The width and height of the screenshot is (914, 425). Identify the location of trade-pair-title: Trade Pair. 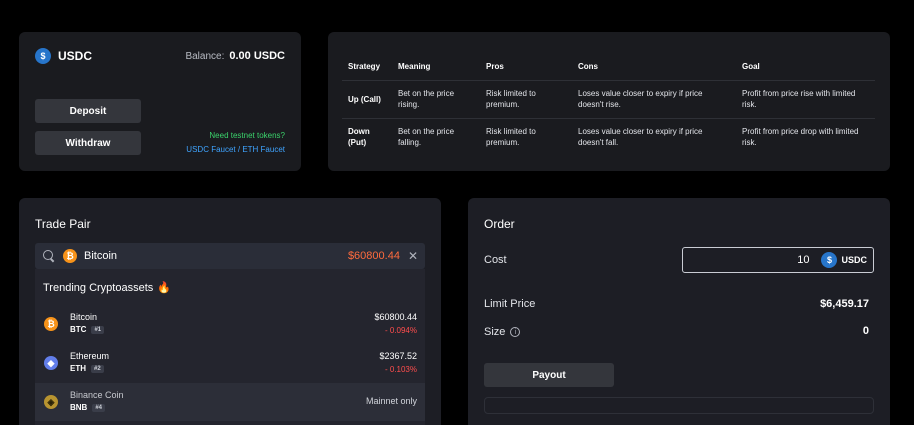
(63, 224).